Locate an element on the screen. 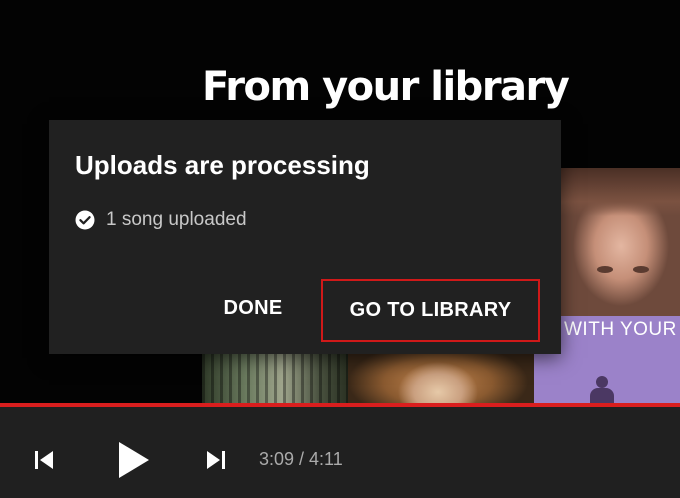 This screenshot has height=498, width=680. skip-previous-icon is located at coordinates (44, 460).